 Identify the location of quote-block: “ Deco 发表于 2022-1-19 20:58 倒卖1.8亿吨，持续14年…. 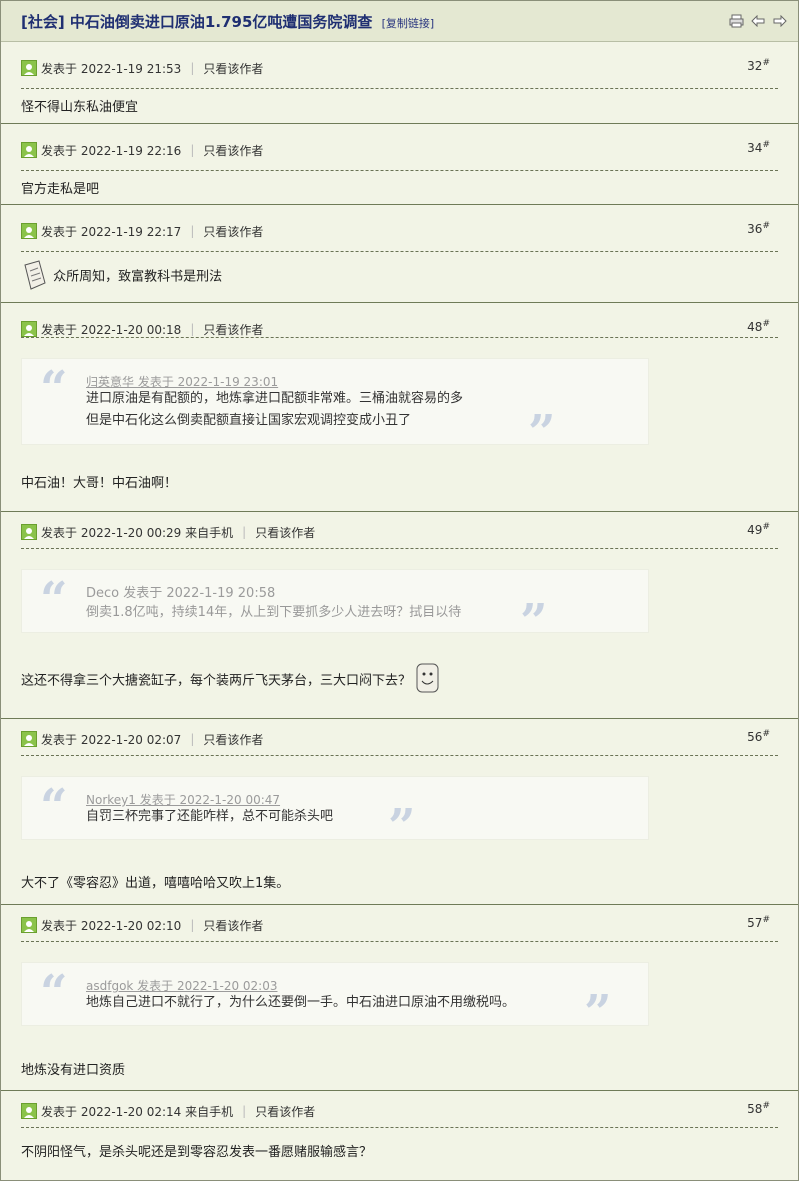
(335, 607).